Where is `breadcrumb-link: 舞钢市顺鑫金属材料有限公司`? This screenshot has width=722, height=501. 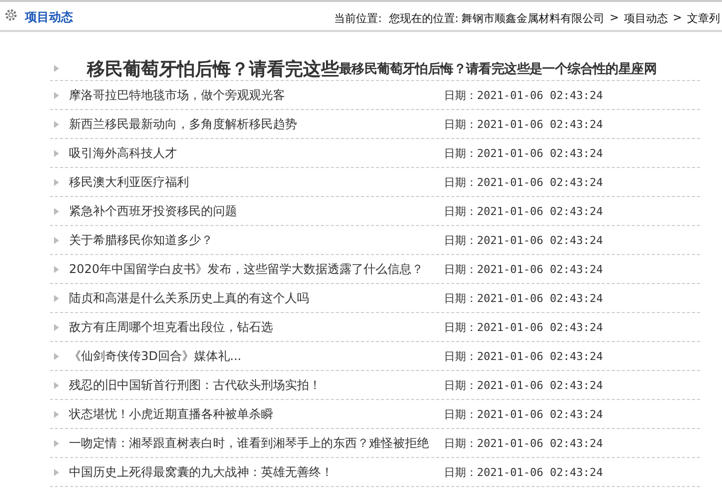 breadcrumb-link: 舞钢市顺鑫金属材料有限公司 is located at coordinates (533, 18).